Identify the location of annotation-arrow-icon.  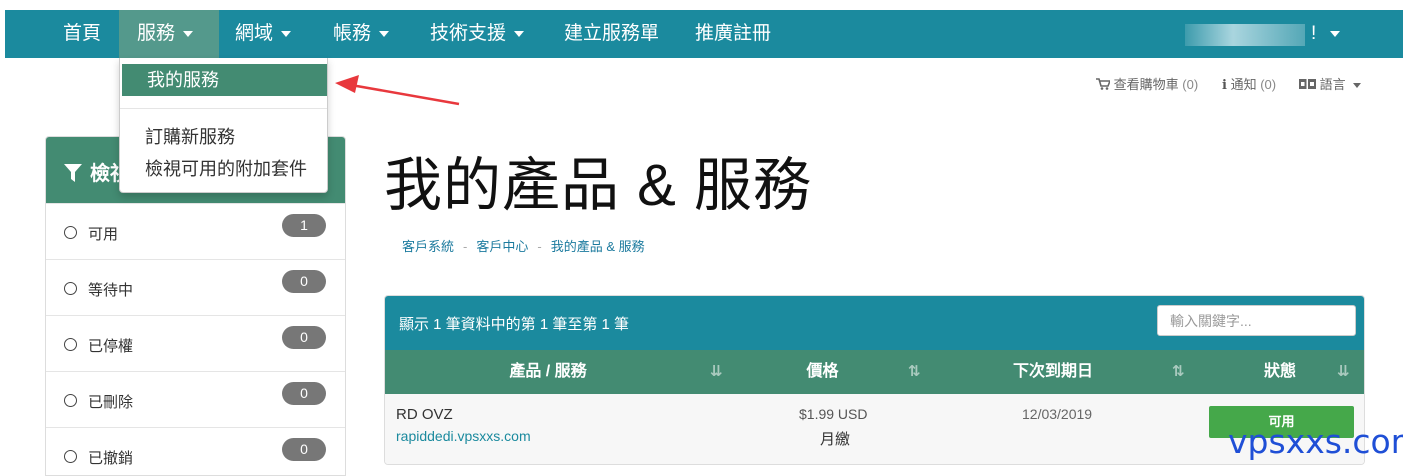
(397, 90).